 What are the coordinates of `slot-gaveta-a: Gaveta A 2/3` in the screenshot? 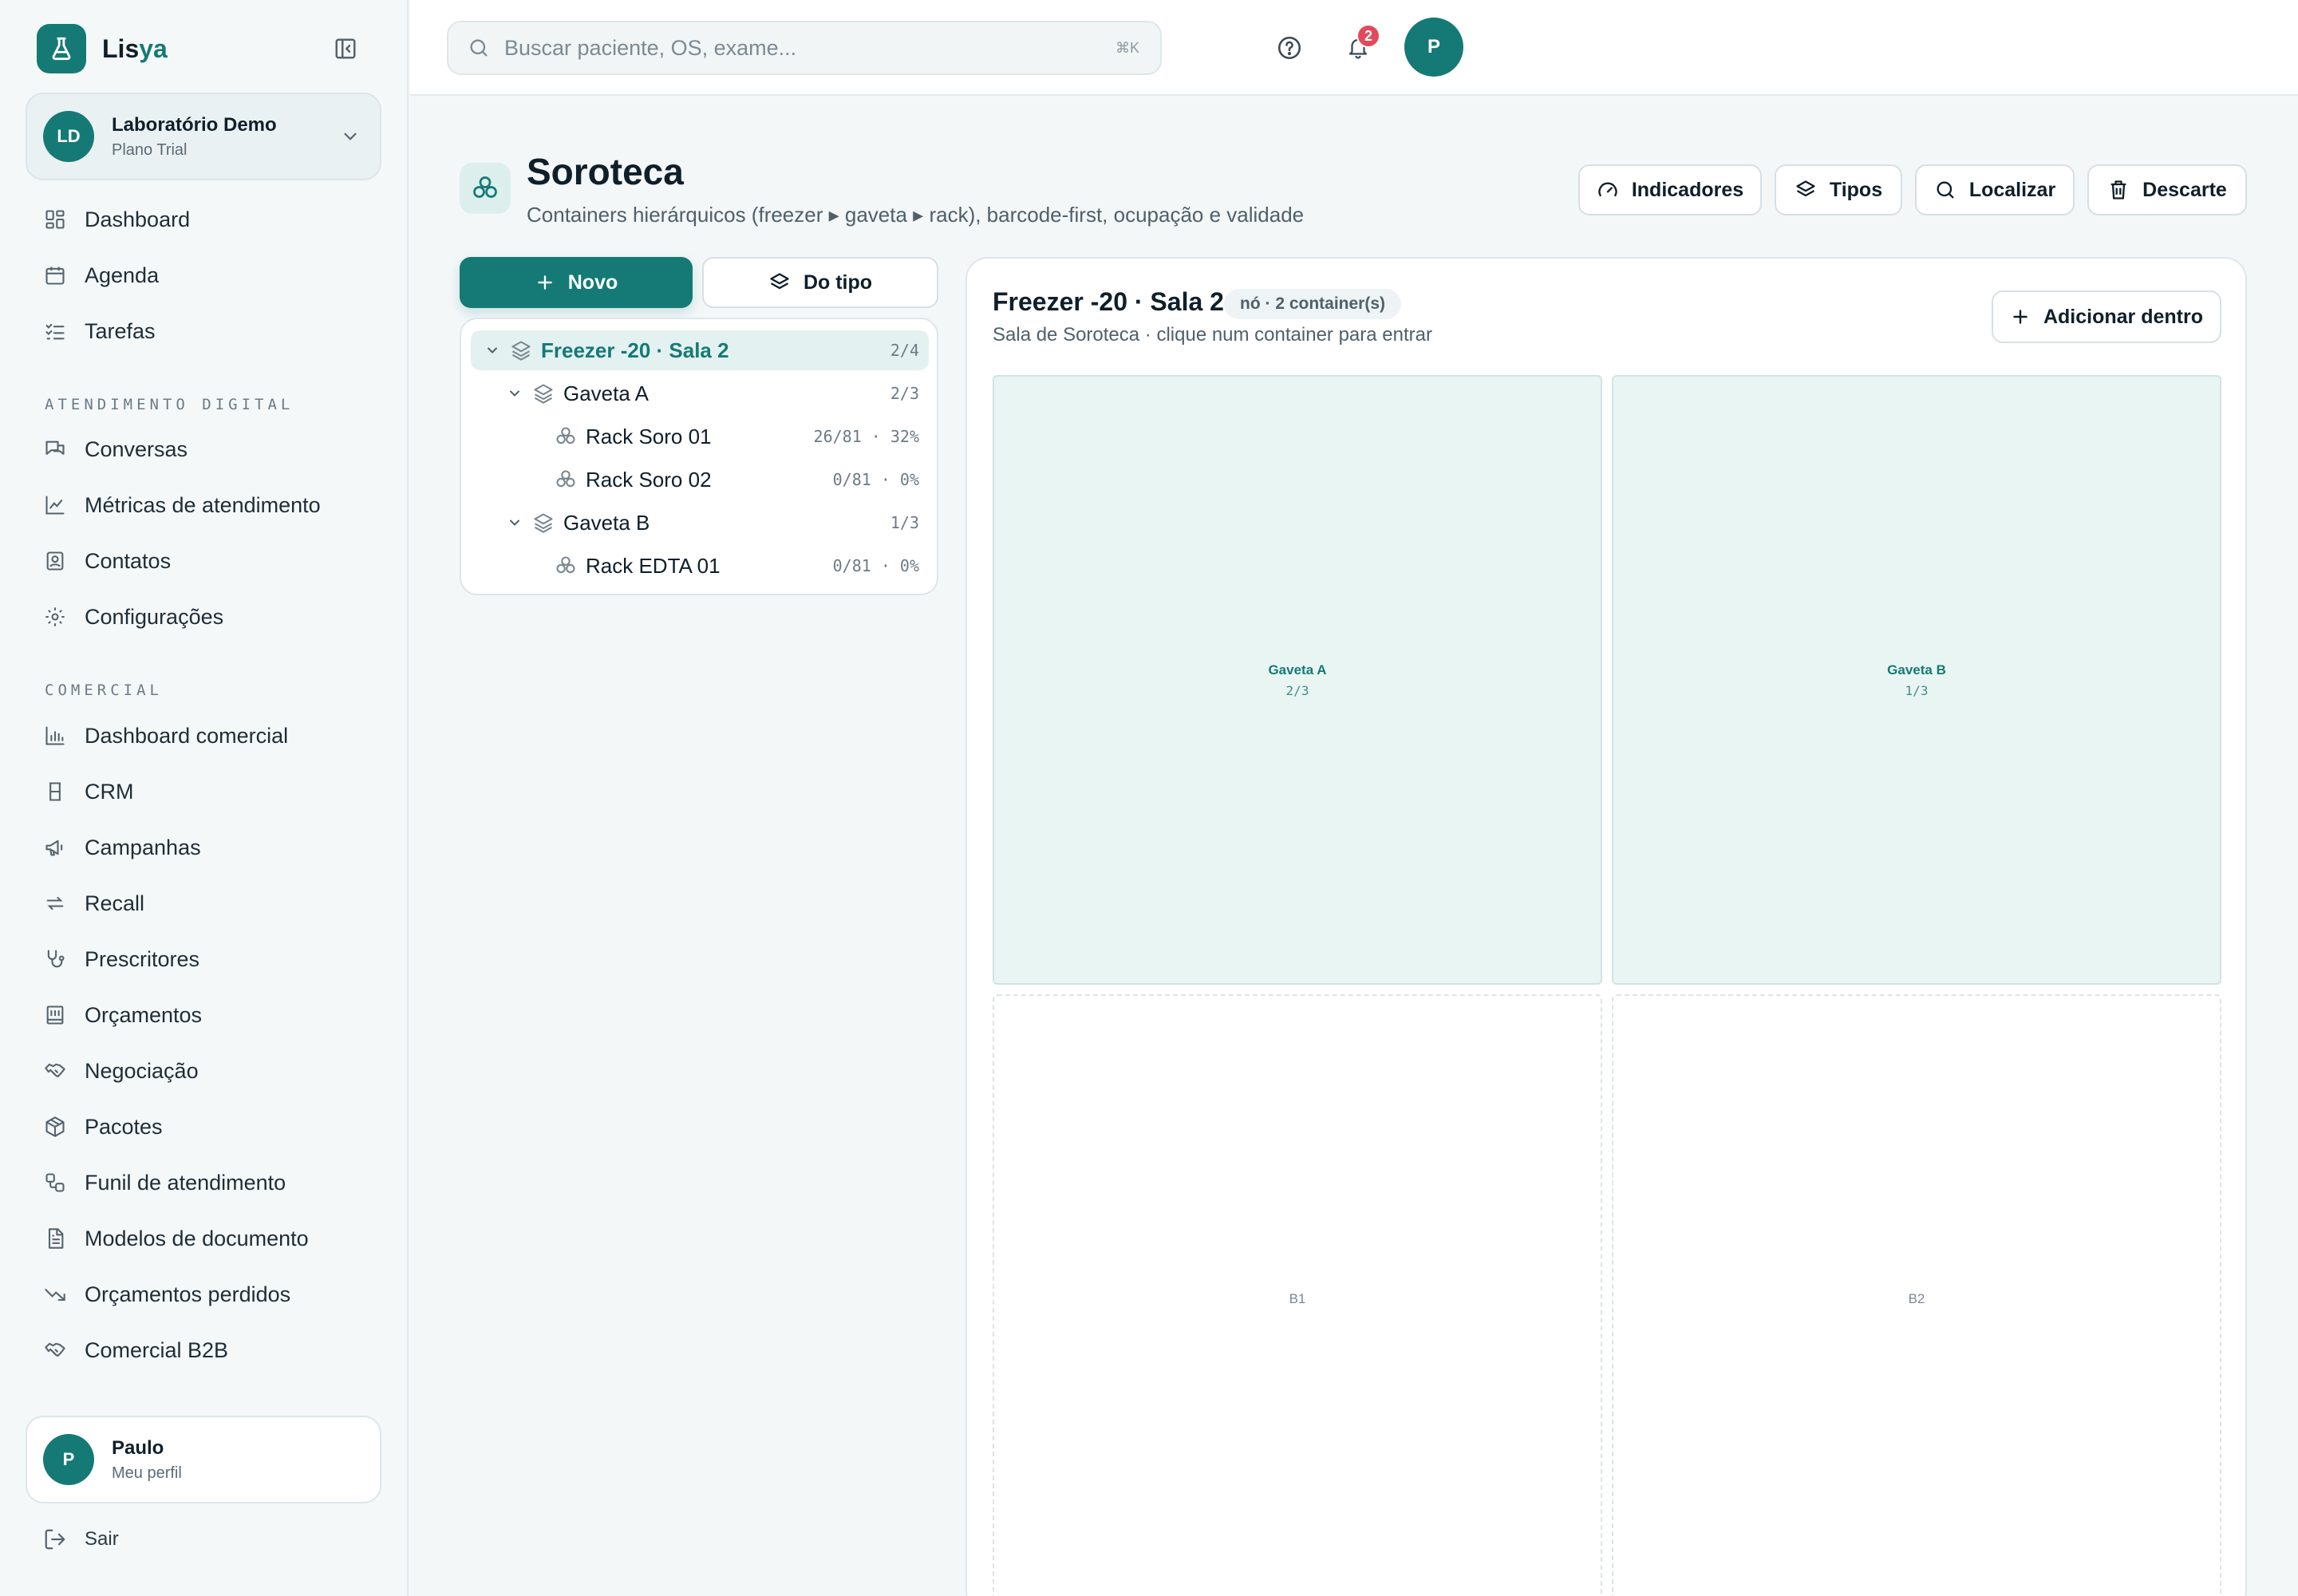 It's located at (1298, 680).